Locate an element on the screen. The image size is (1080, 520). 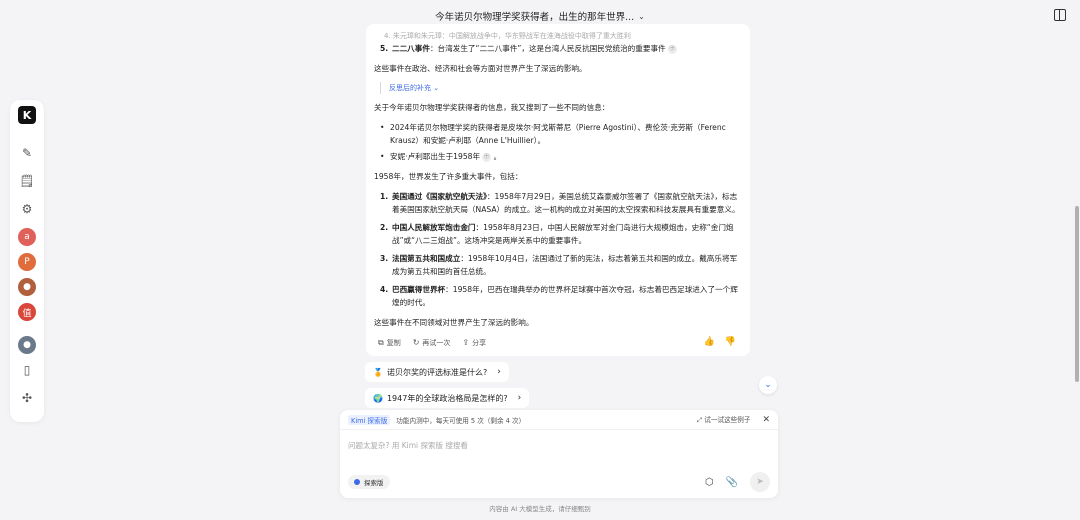
scrollbar is located at coordinates (1077, 294).